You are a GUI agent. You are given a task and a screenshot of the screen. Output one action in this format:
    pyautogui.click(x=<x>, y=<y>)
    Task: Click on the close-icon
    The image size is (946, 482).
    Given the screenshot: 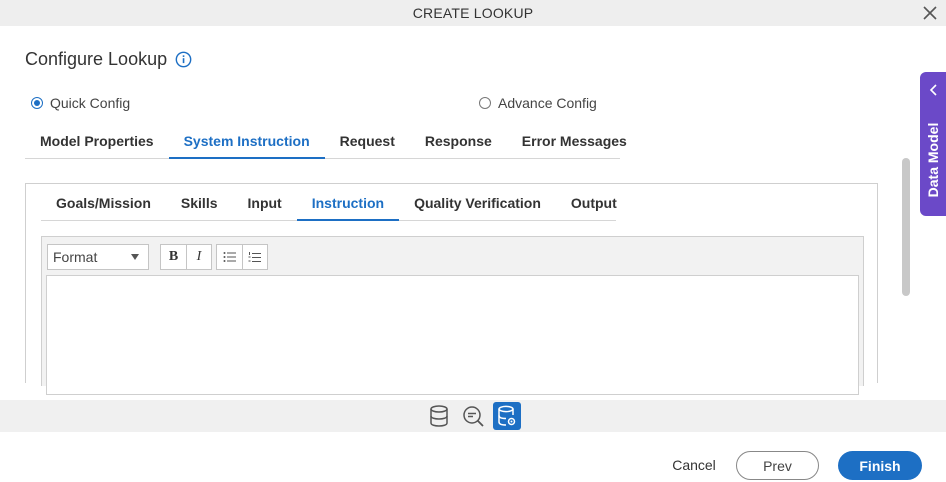 What is the action you would take?
    pyautogui.click(x=930, y=13)
    